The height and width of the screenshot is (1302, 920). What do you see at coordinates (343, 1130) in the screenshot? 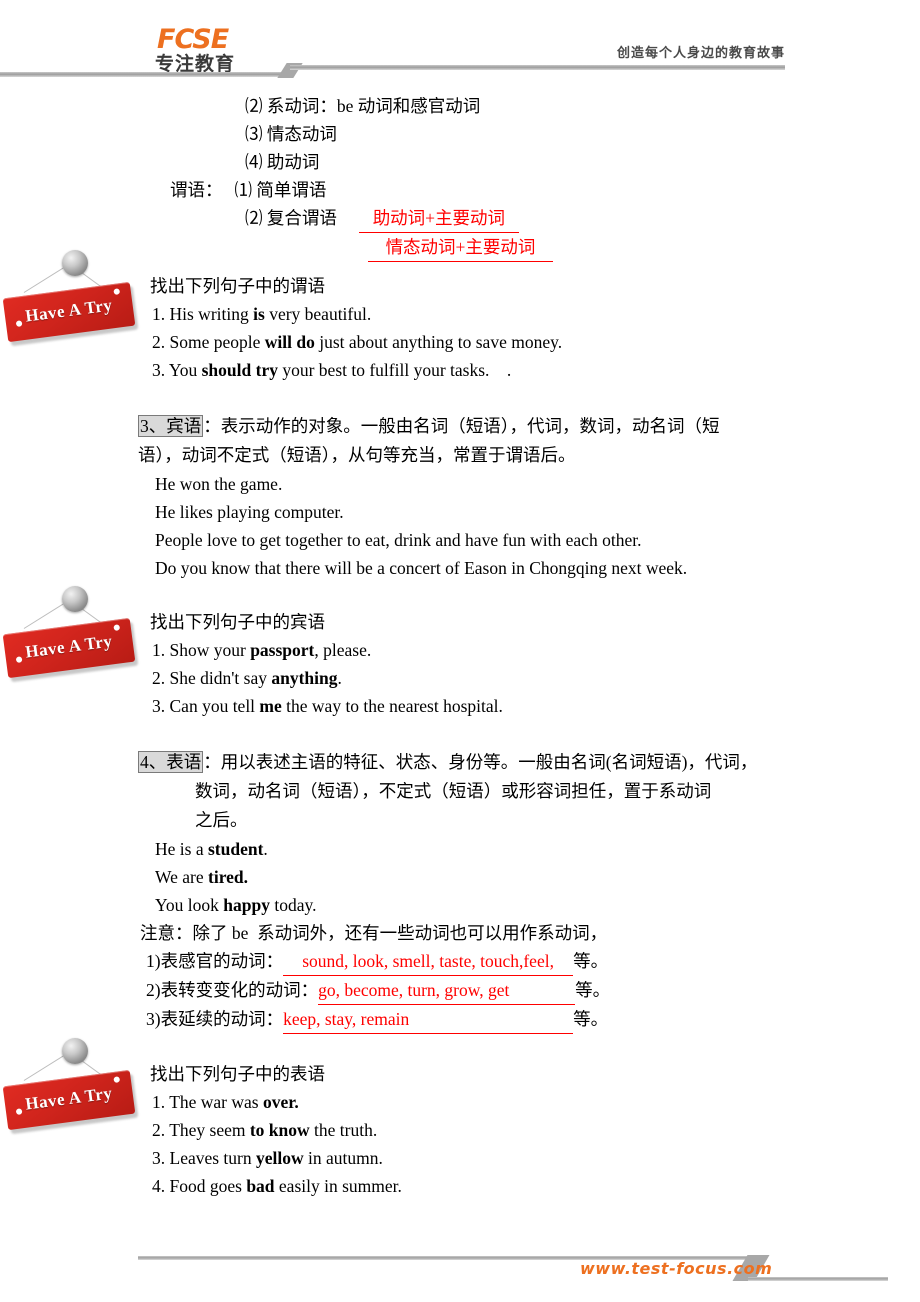
I see `item-text-post: the truth.` at bounding box center [343, 1130].